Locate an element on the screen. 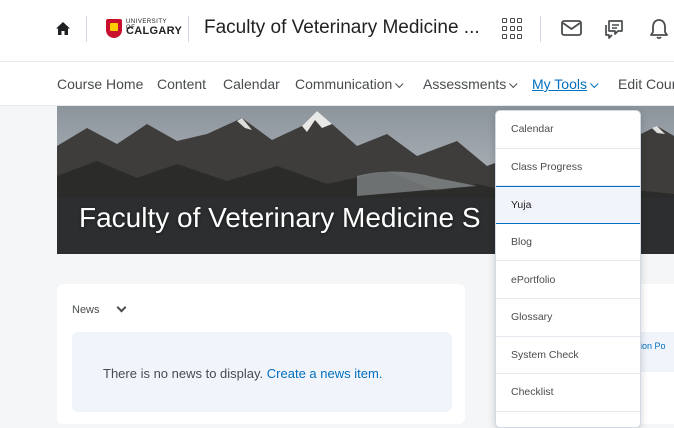  news-heading: News is located at coordinates (86, 310).